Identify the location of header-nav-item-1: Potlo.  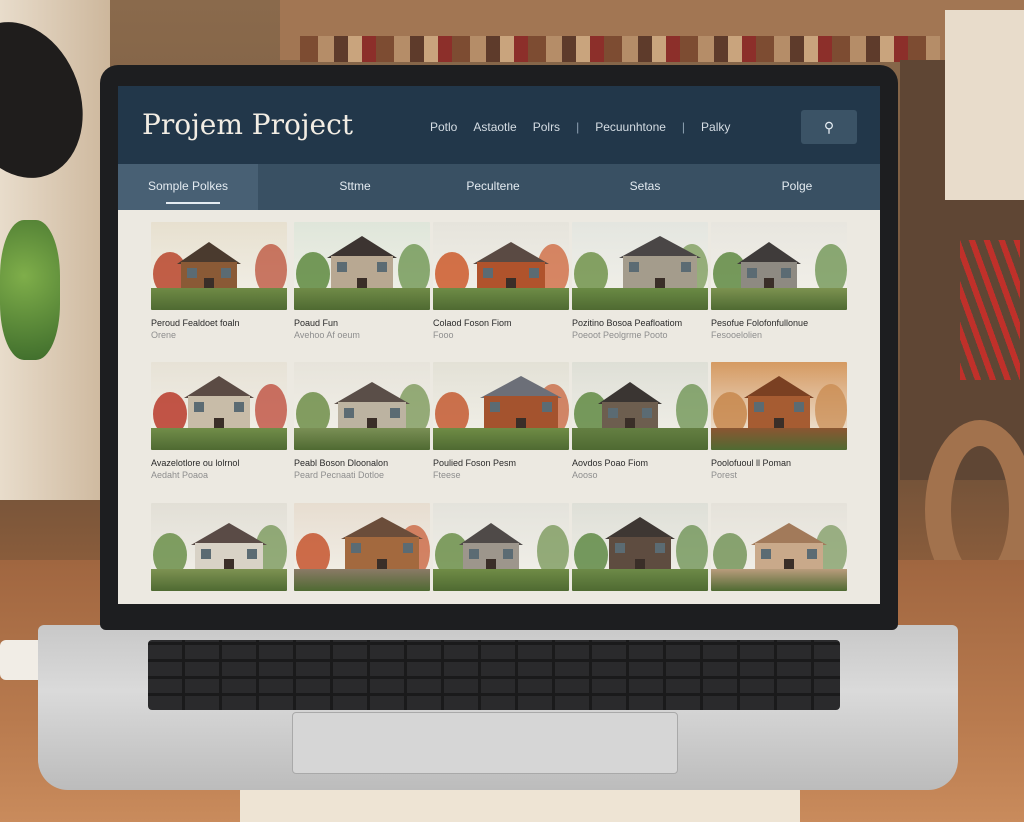
(443, 127).